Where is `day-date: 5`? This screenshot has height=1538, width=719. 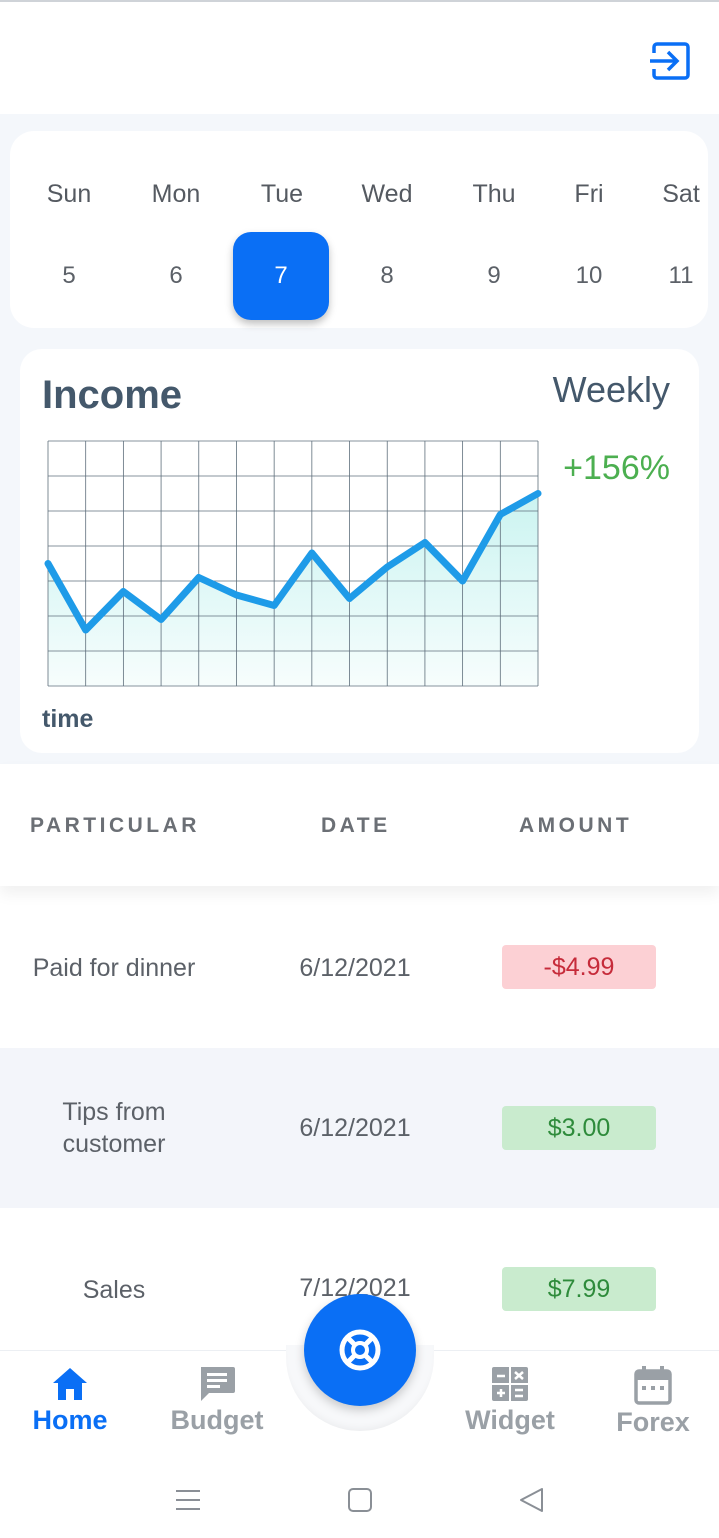
day-date: 5 is located at coordinates (69, 275).